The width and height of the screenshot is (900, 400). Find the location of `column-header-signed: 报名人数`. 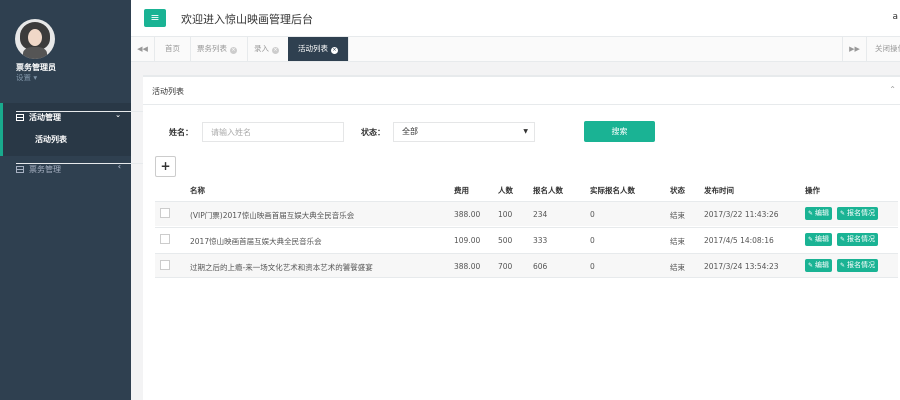

column-header-signed: 报名人数 is located at coordinates (548, 190).